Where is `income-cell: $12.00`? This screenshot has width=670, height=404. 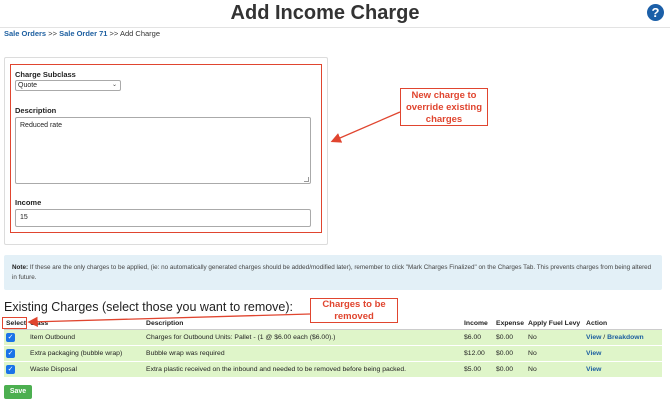 income-cell: $12.00 is located at coordinates (478, 353).